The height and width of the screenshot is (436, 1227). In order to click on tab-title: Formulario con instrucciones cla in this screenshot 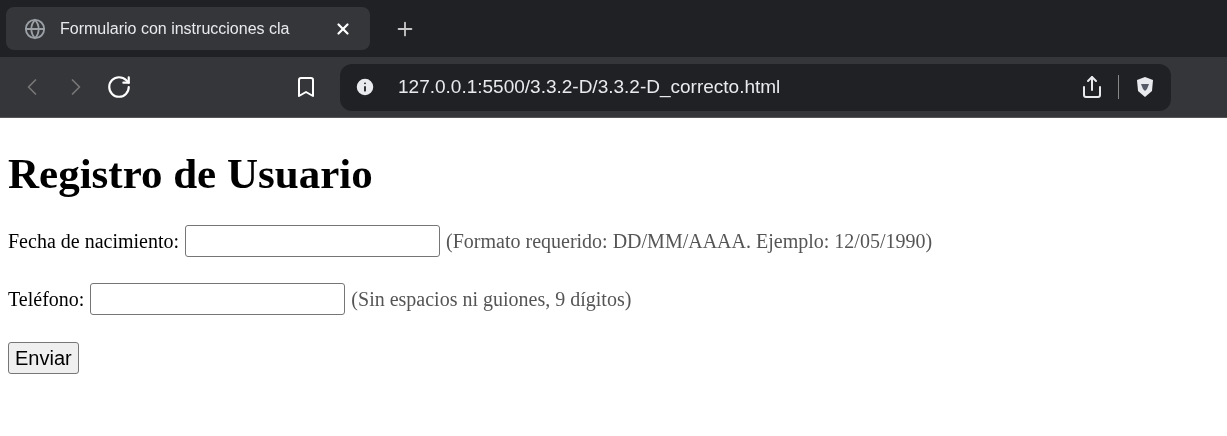, I will do `click(175, 28)`.